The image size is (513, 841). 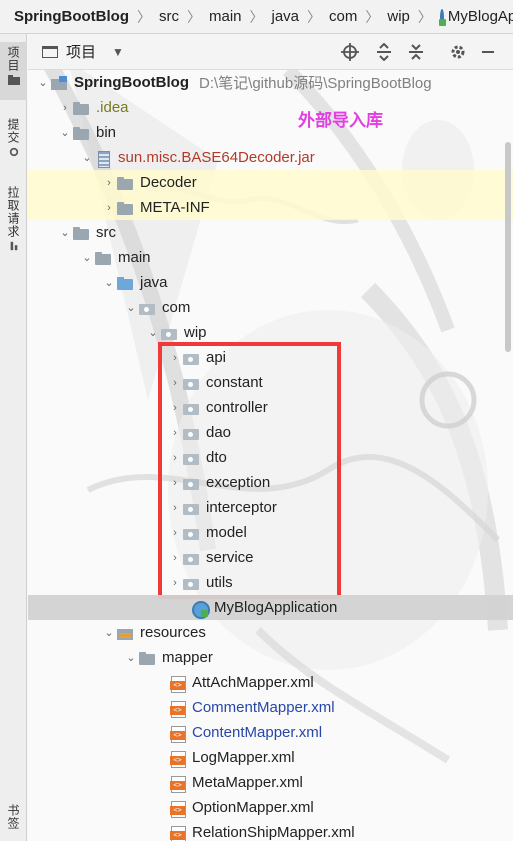 I want to click on module-icon, so click(x=59, y=82).